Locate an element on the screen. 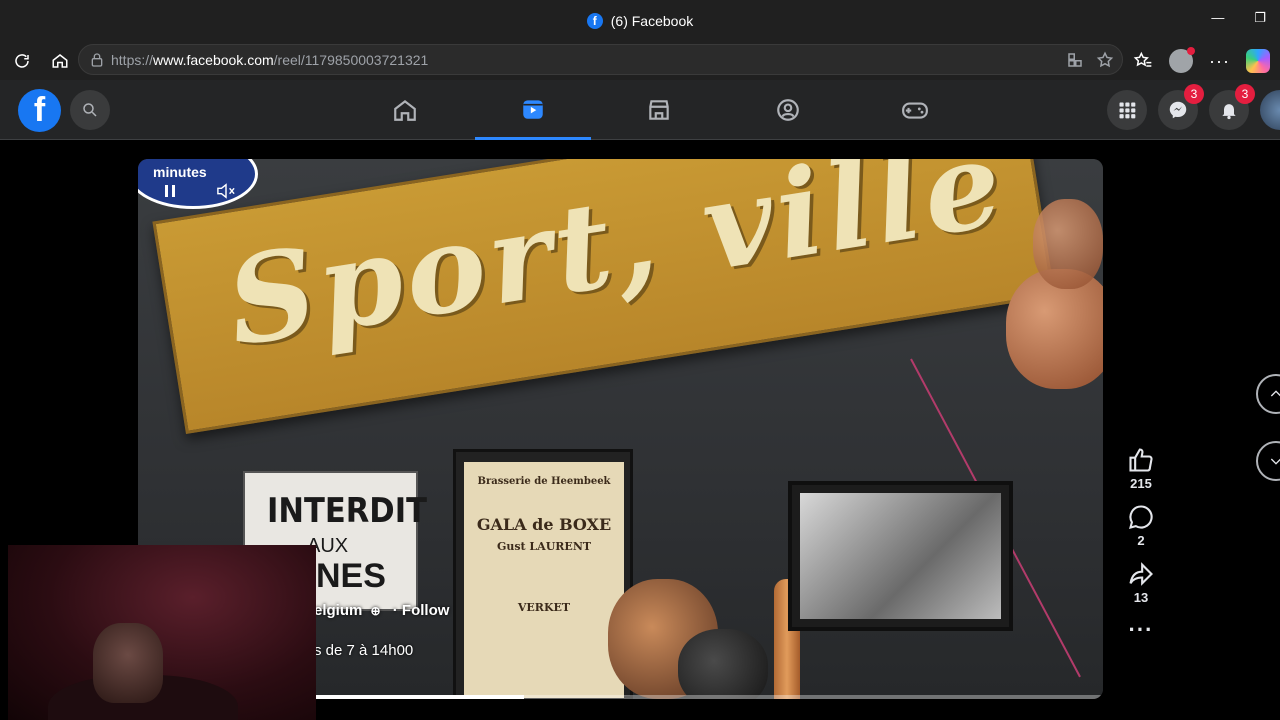 Image resolution: width=1280 pixels, height=720 pixels. copilot-icon is located at coordinates (1258, 61).